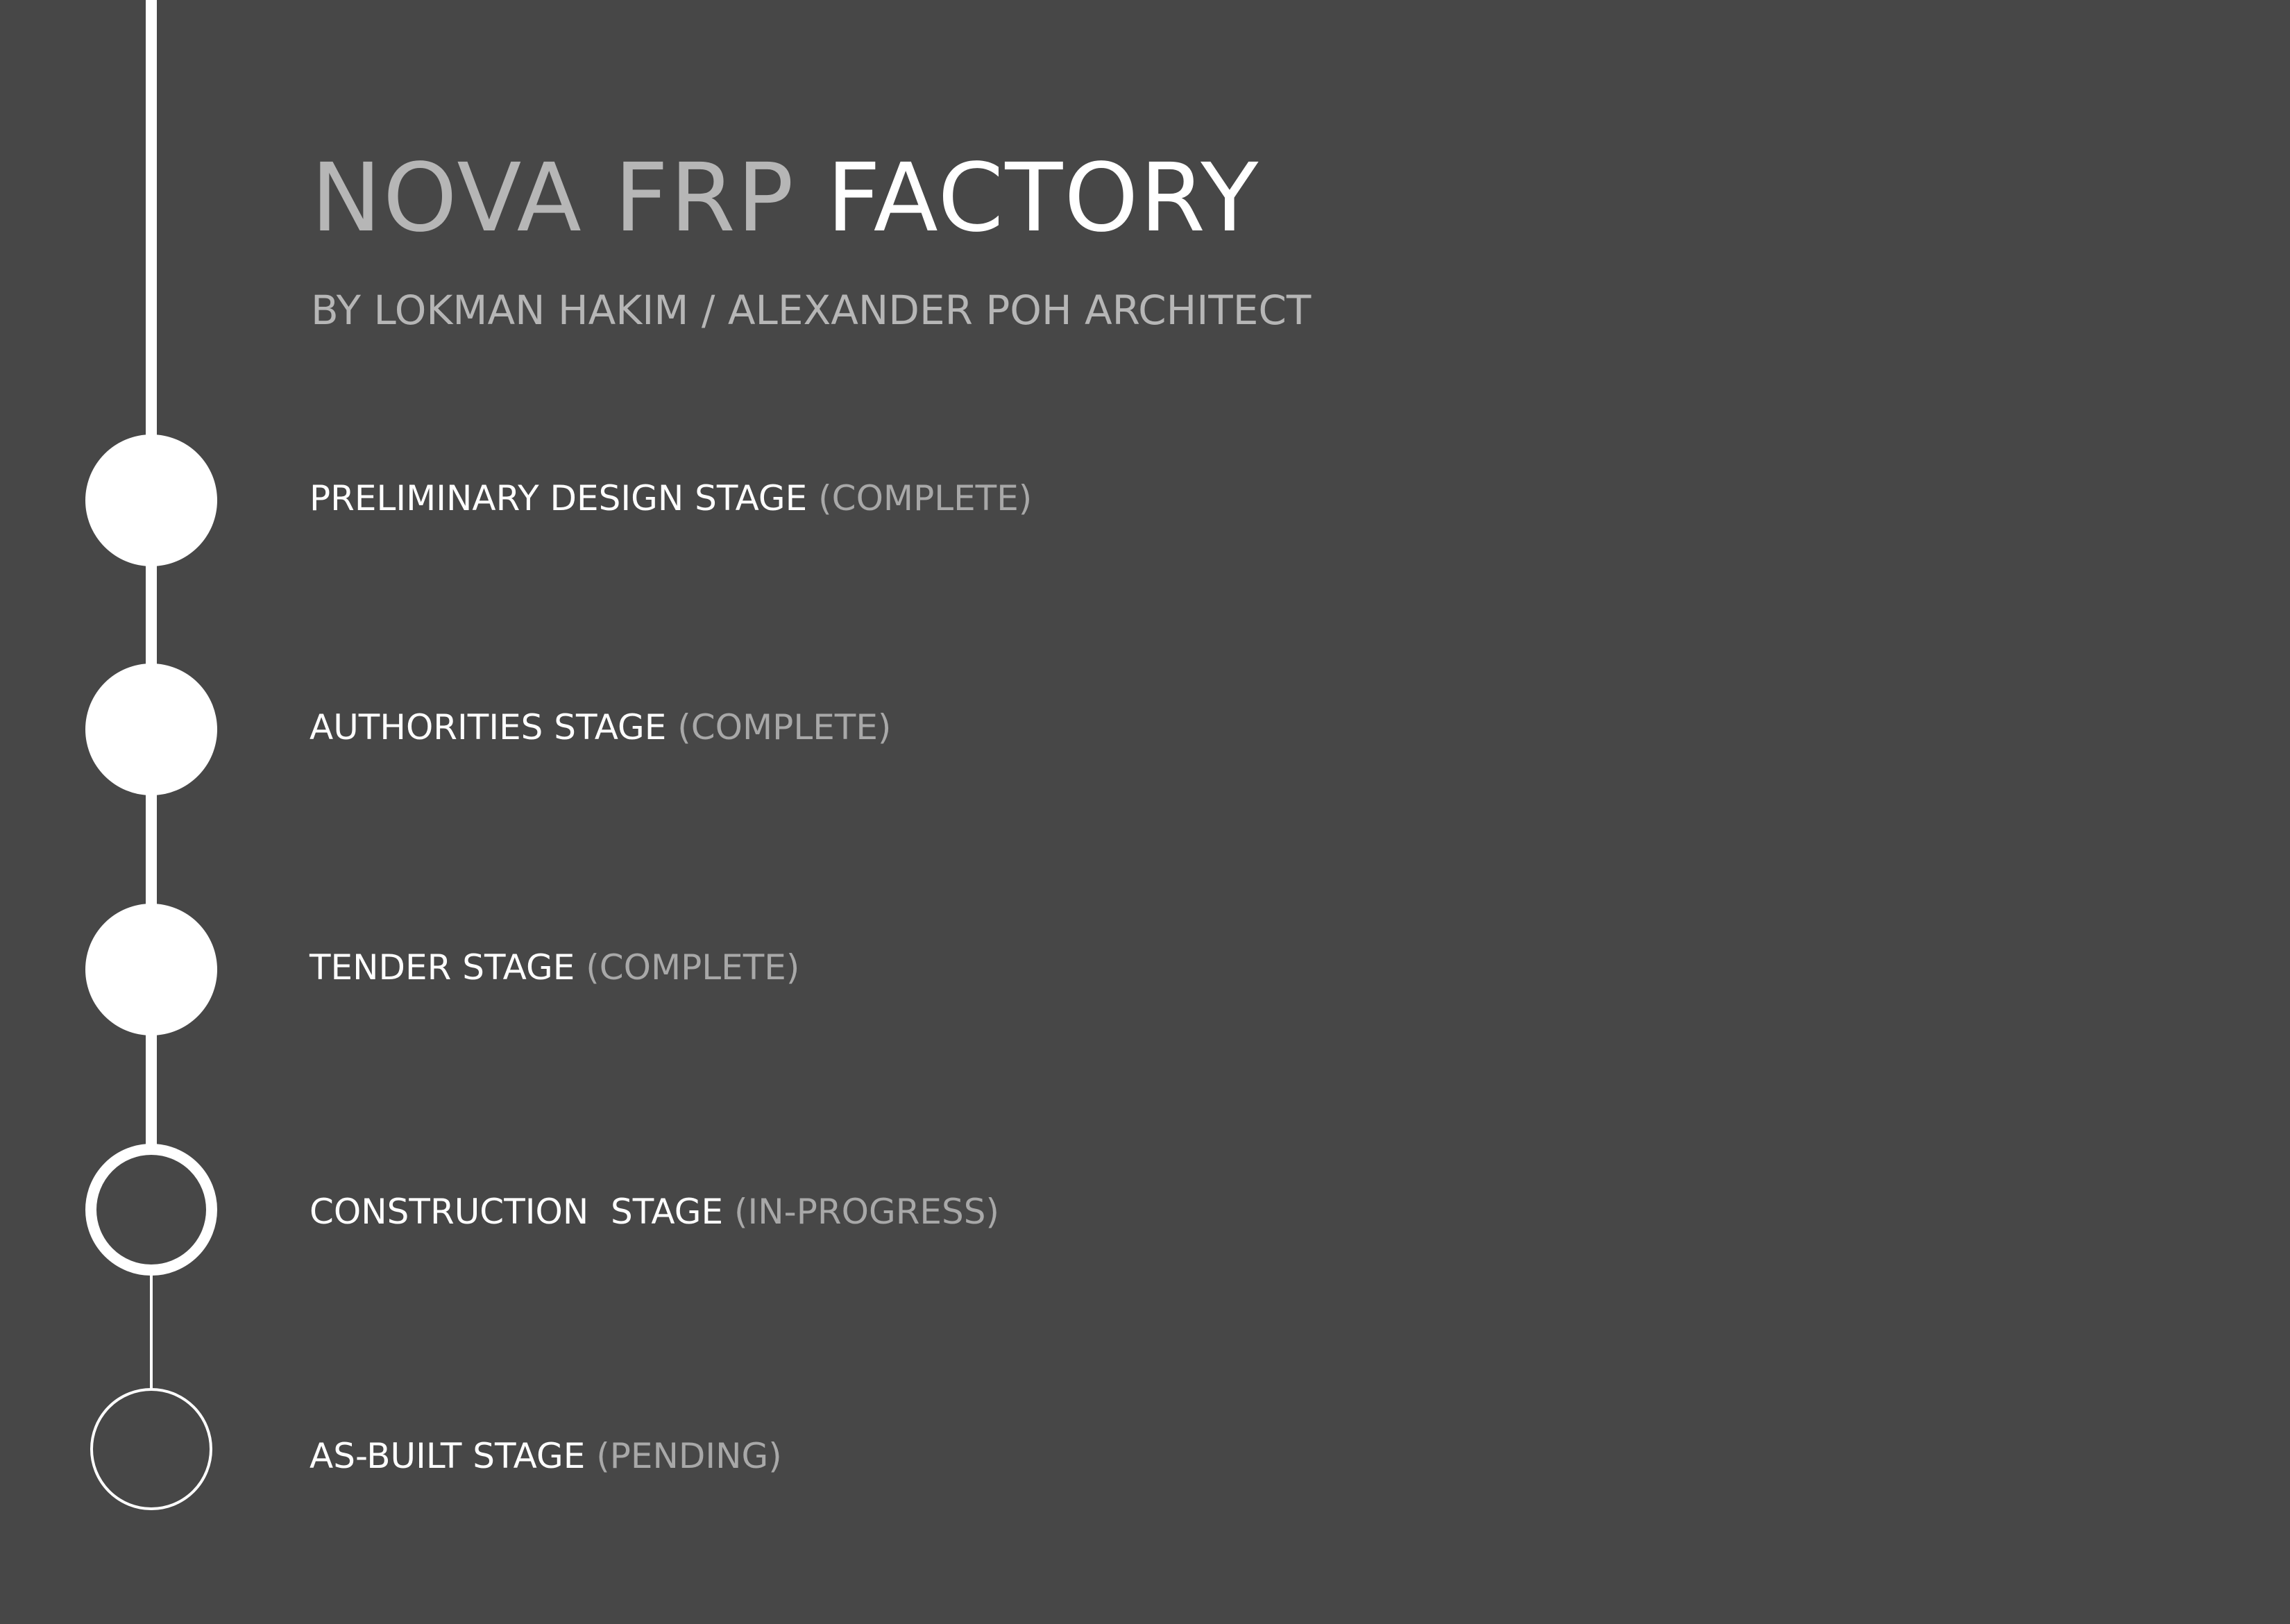 The width and height of the screenshot is (2290, 1624). I want to click on title-project-name: NOVA FRP, so click(553, 198).